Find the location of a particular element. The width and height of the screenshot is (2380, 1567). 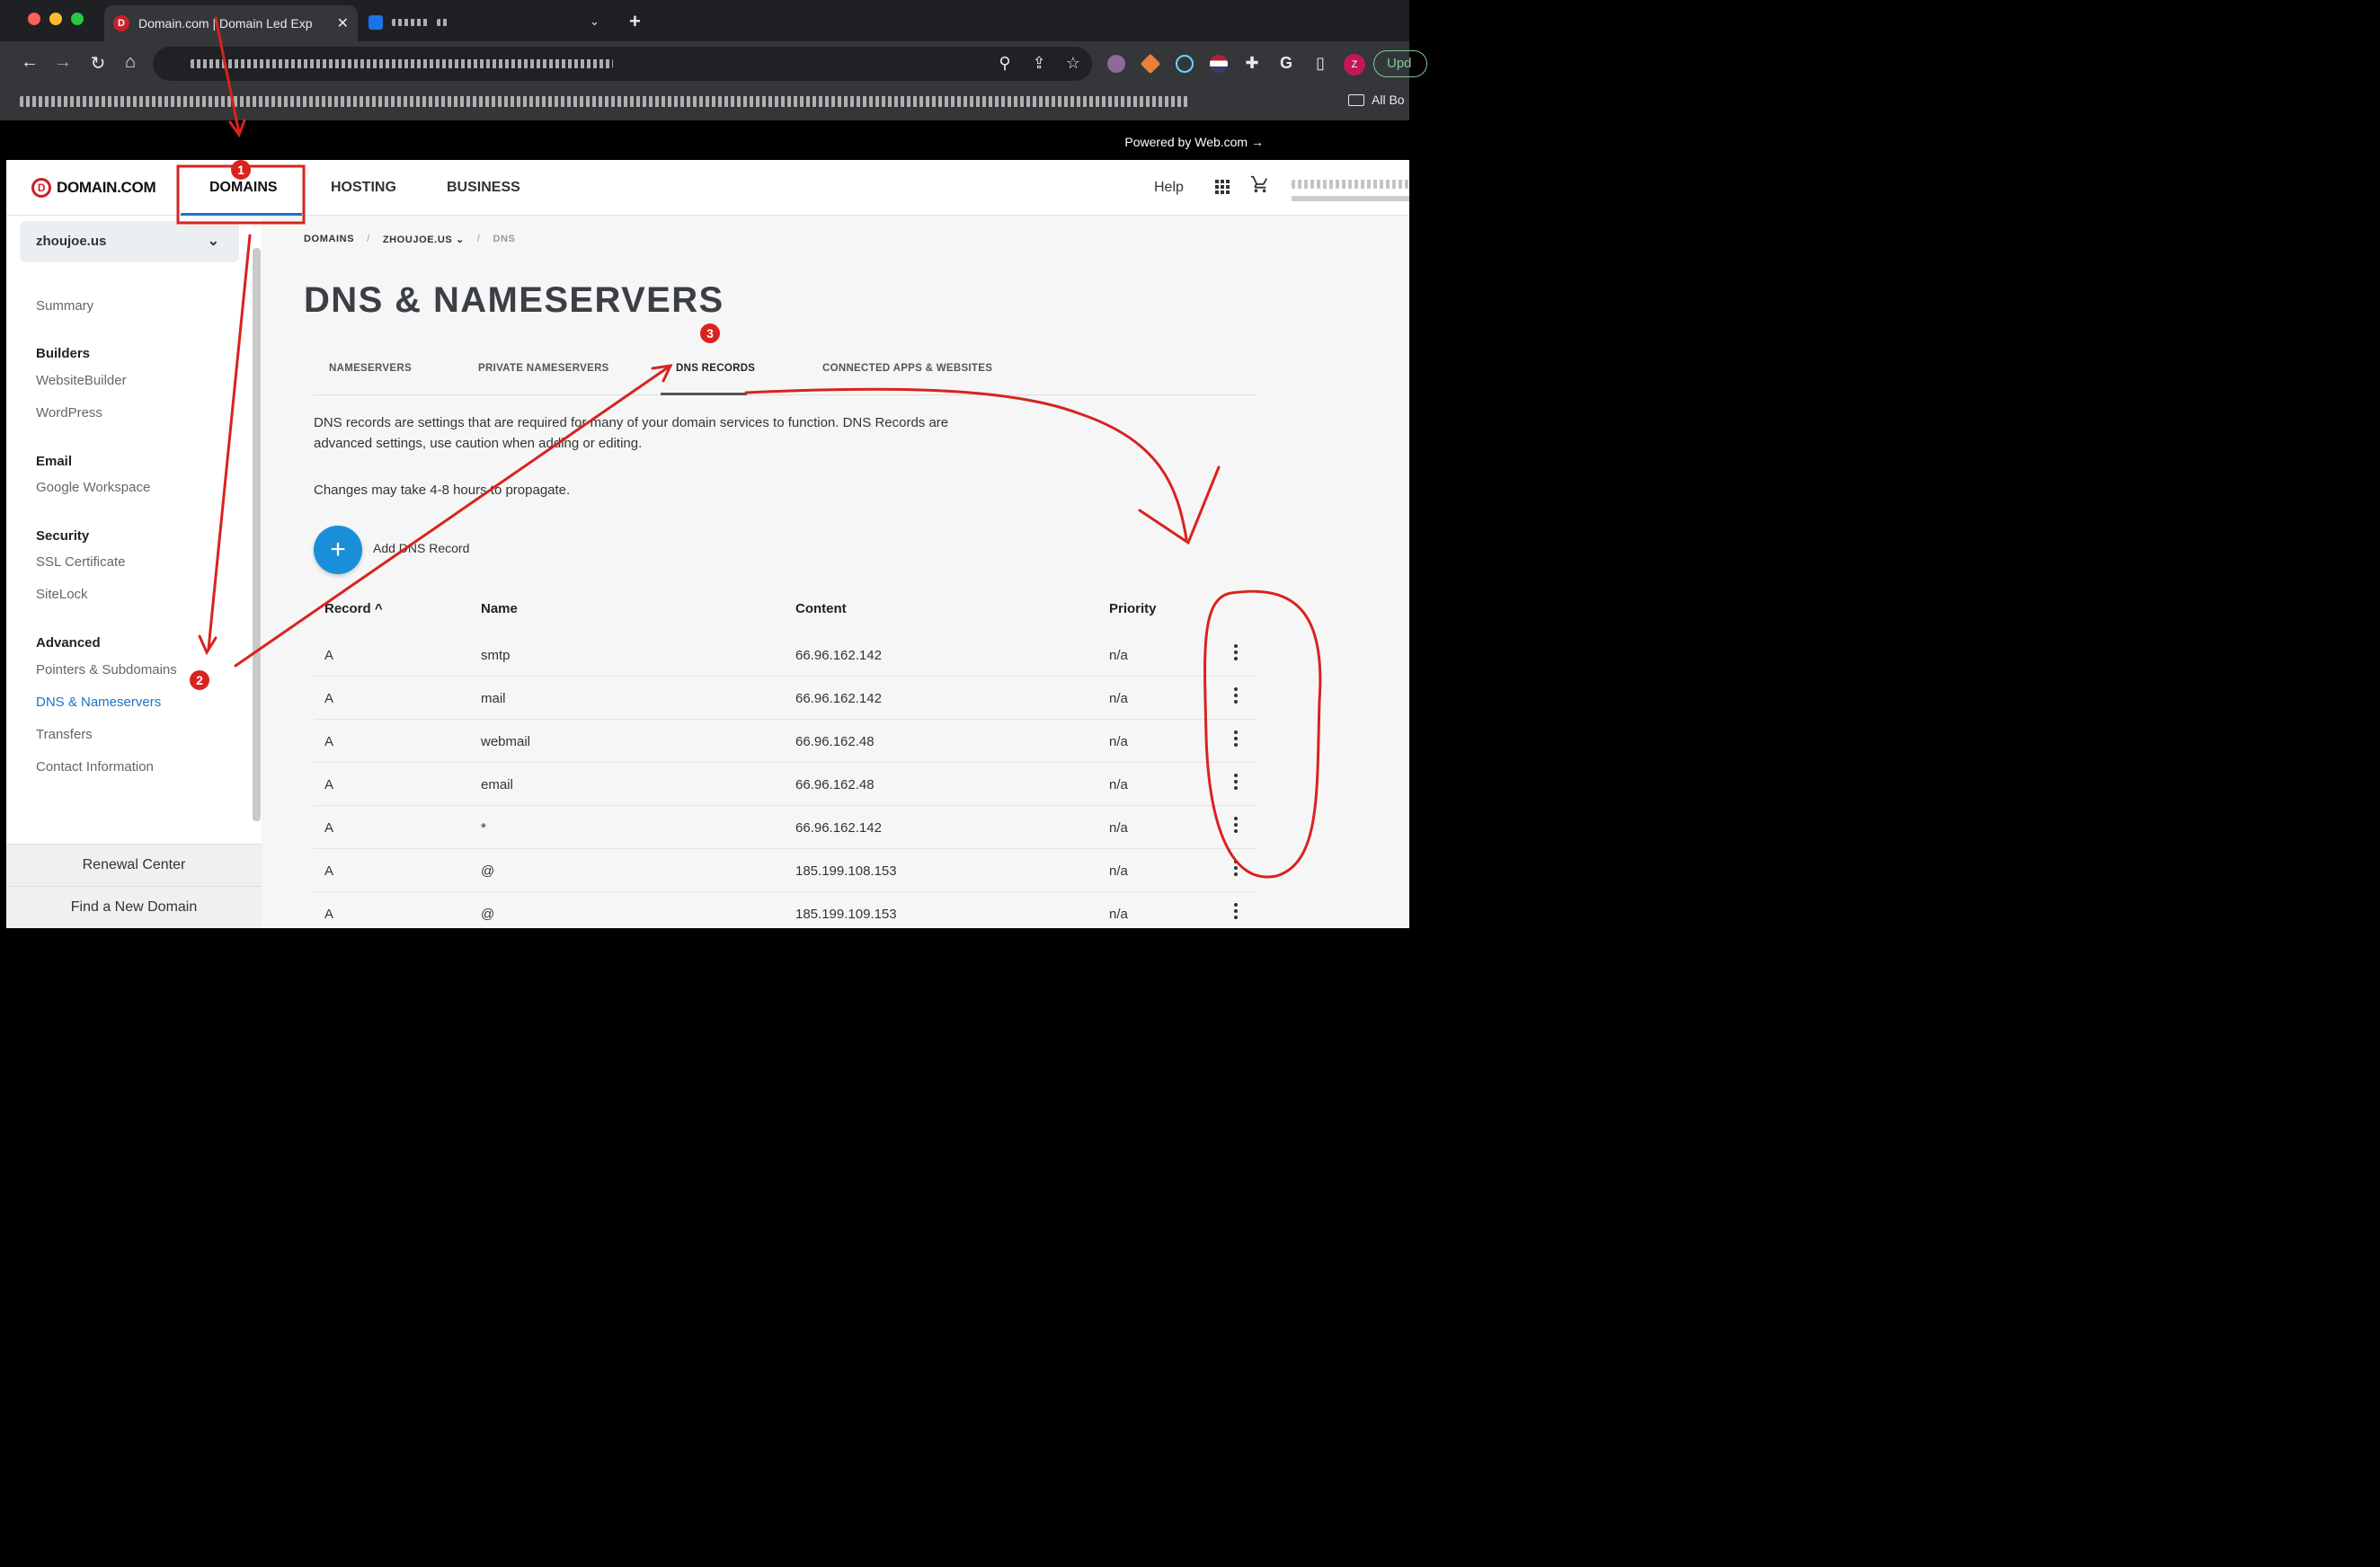

nav-domains: DOMAINS is located at coordinates (243, 188).